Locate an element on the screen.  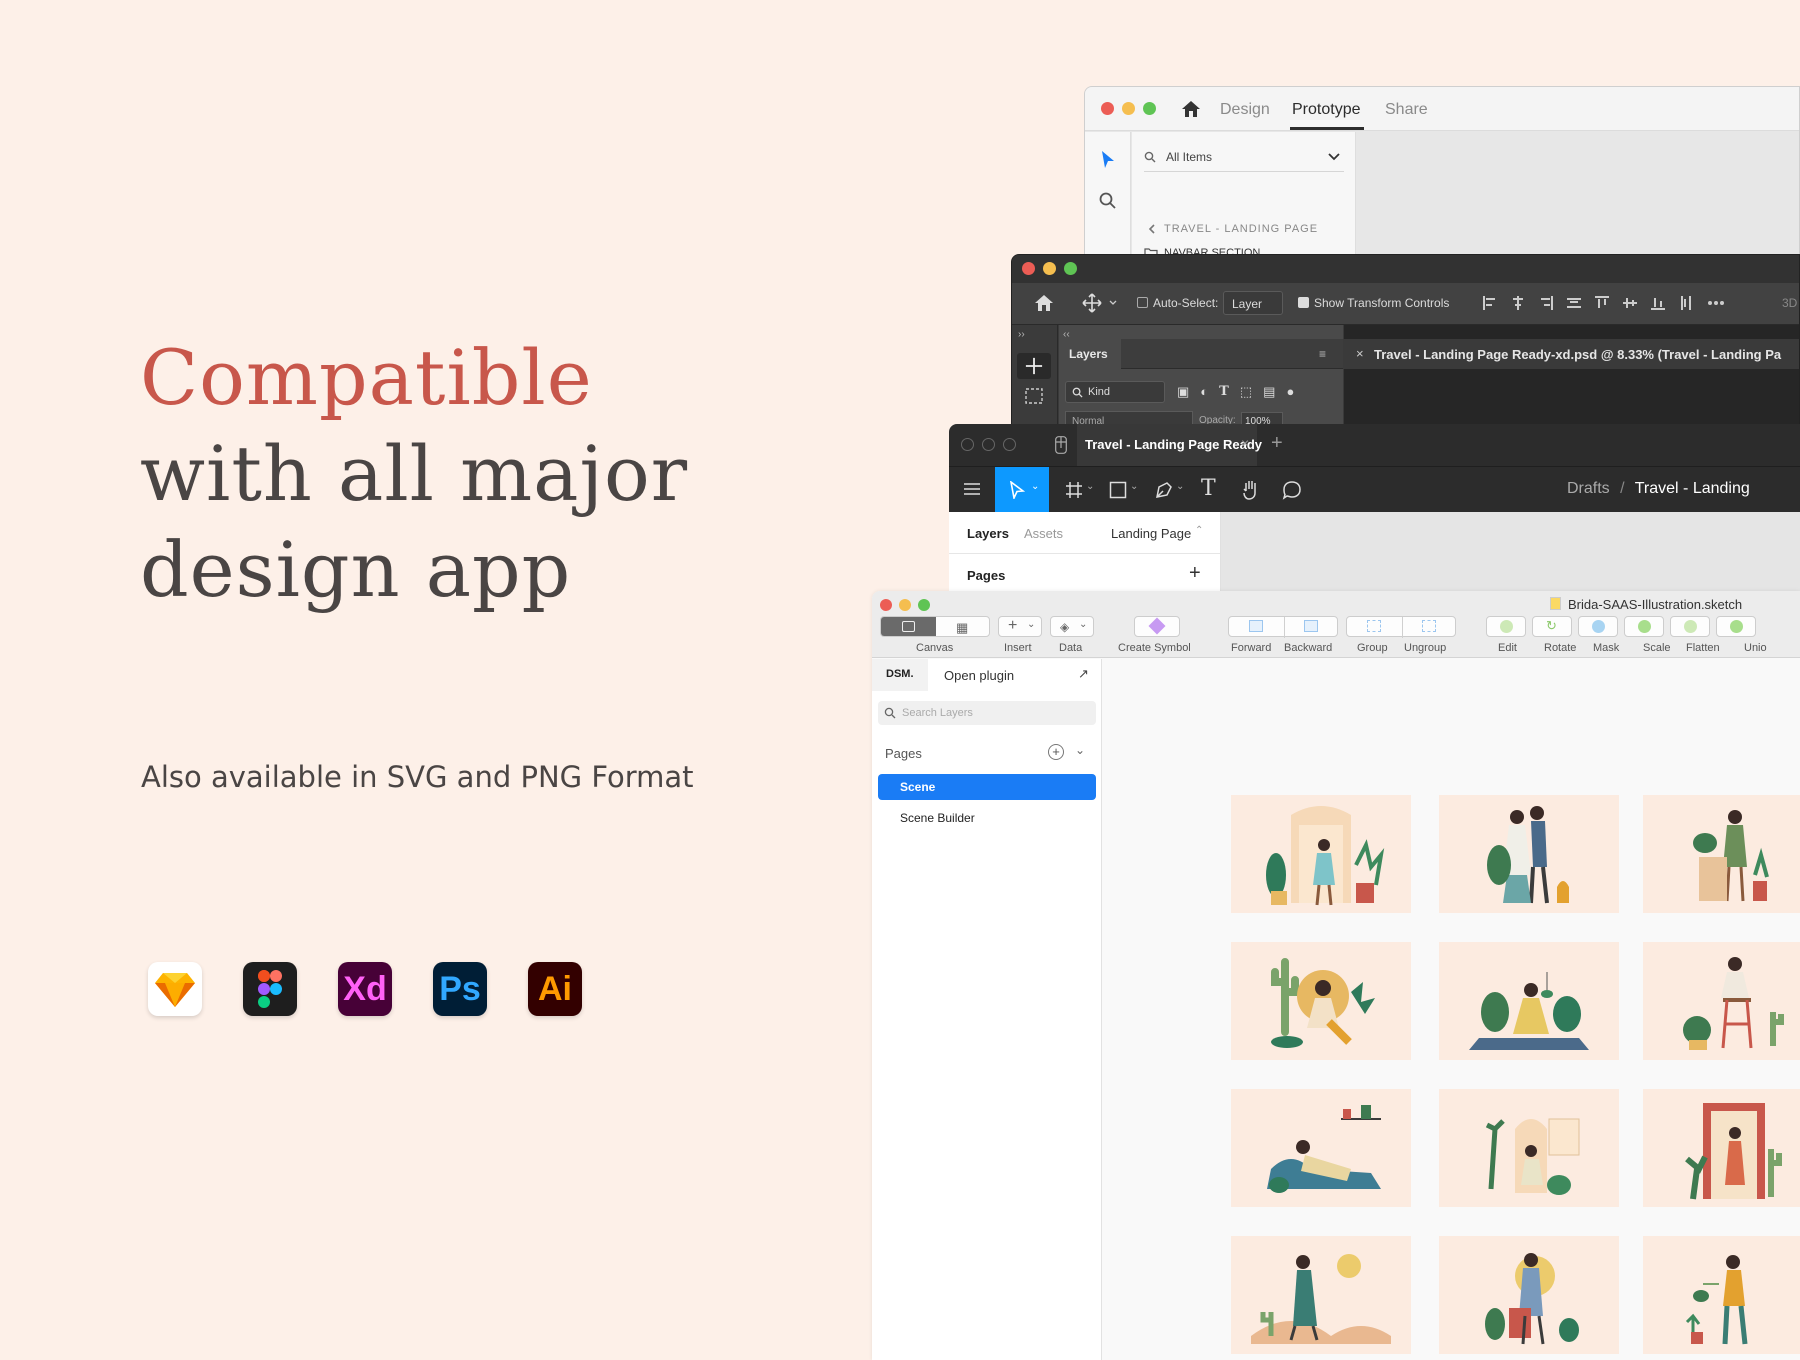
align-middle-icon is located at coordinates (1630, 303).